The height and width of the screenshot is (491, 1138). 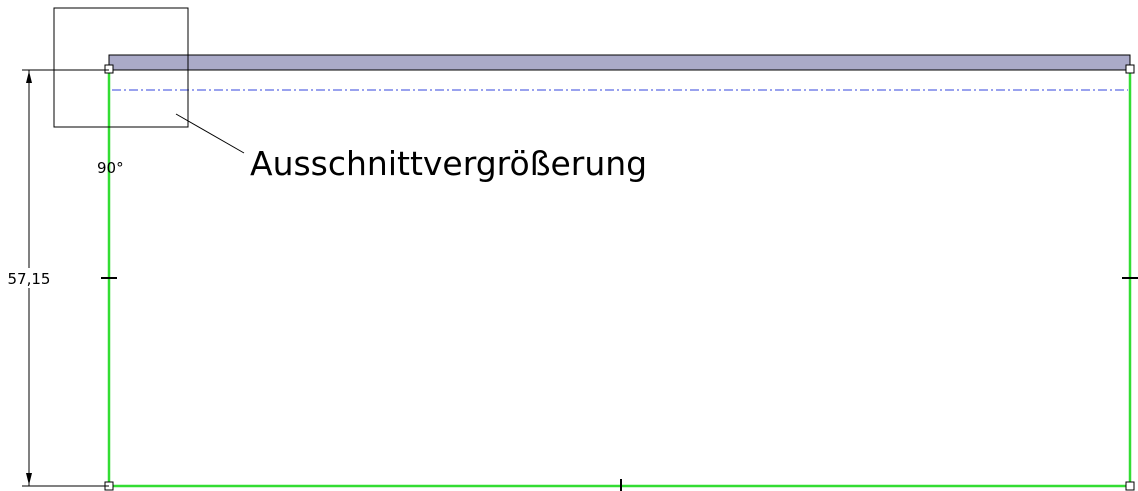 I want to click on dimension-arrow-top, so click(x=29, y=77).